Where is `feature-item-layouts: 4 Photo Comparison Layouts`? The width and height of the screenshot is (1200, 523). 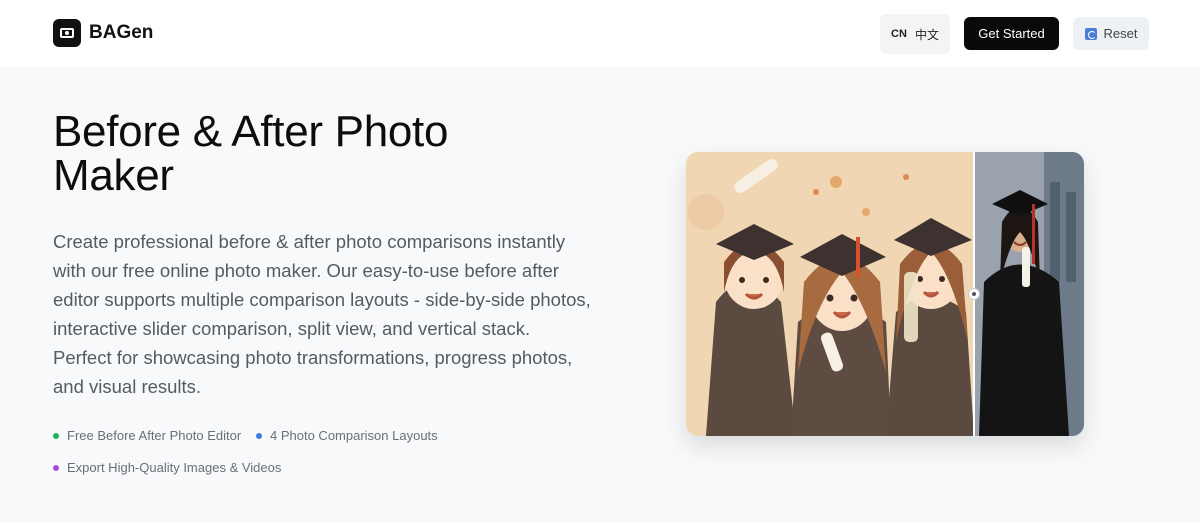 feature-item-layouts: 4 Photo Comparison Layouts is located at coordinates (347, 435).